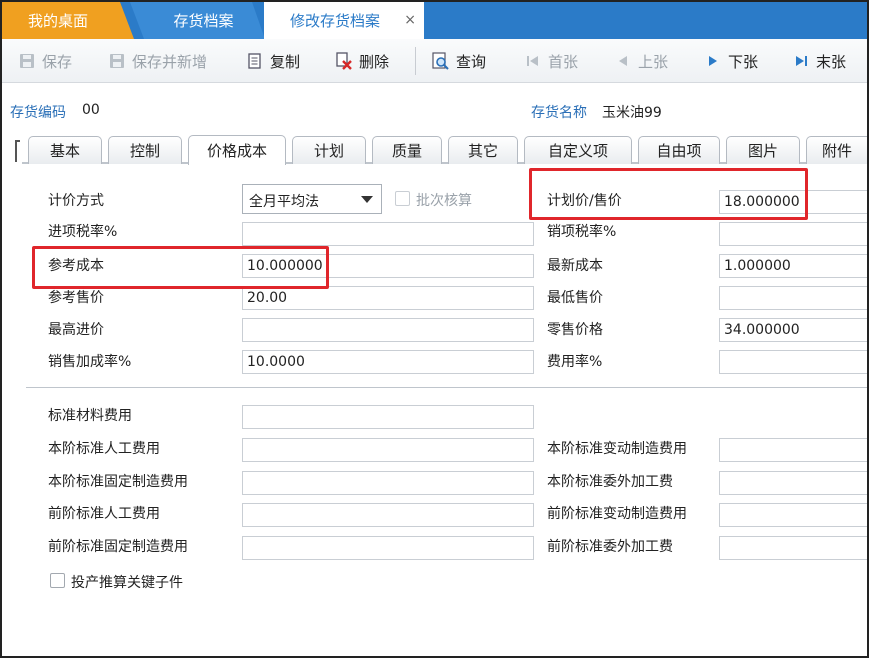 The height and width of the screenshot is (658, 869). I want to click on tab-attachments-label: 附件, so click(836, 151).